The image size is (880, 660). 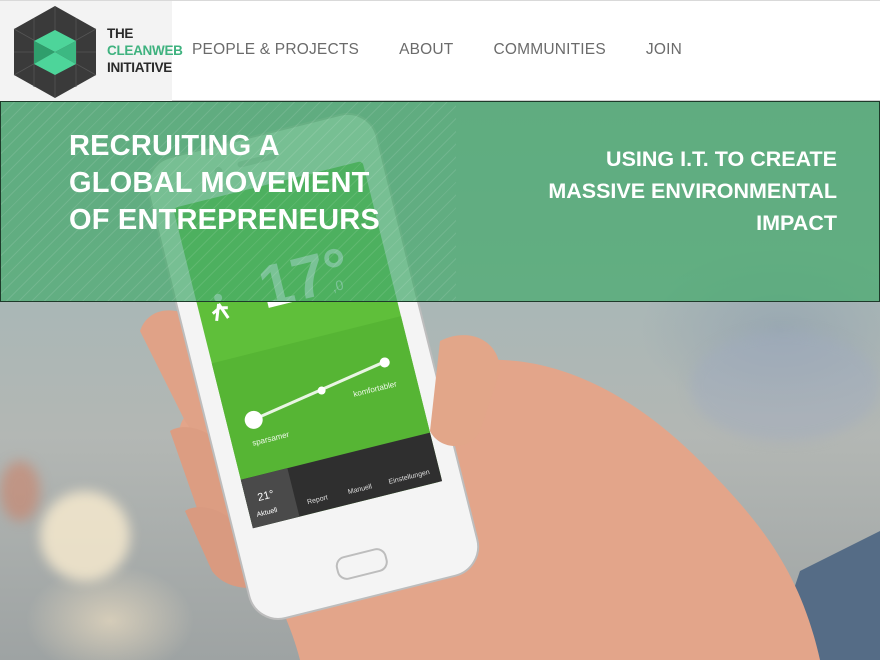 I want to click on logo-wordmark: THE CLEANWEB INITIATIVE, so click(x=145, y=50).